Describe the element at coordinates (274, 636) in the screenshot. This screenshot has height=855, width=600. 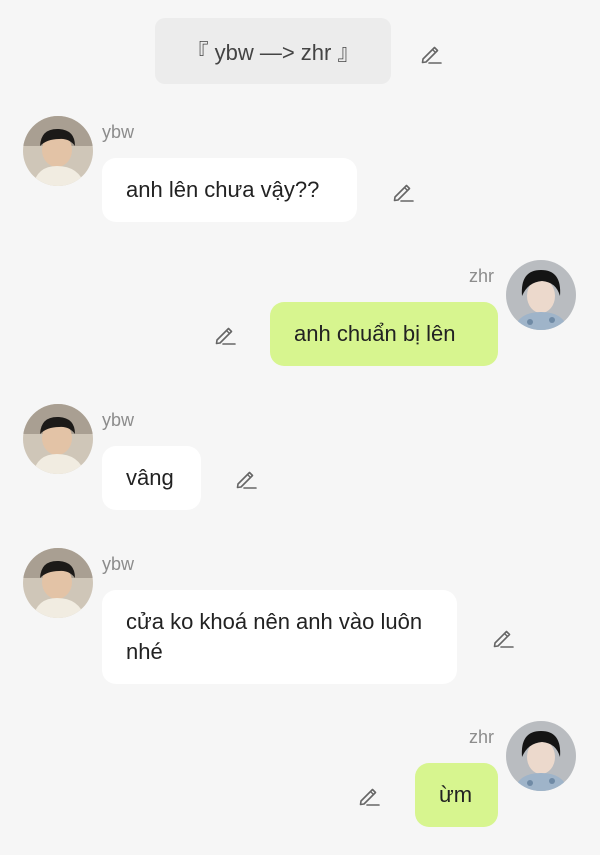
I see `message-text: cửa ko khoá nên anh vào luôn nhé` at that location.